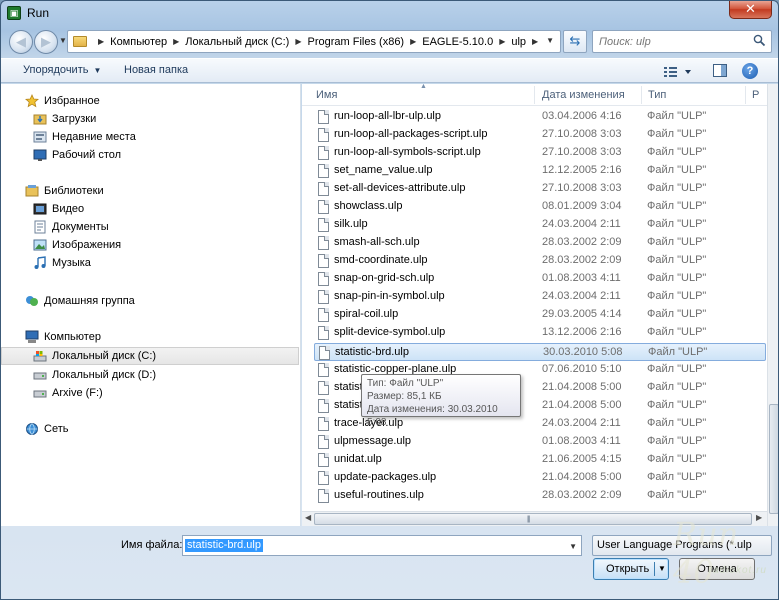 The height and width of the screenshot is (600, 779). Describe the element at coordinates (540, 207) in the screenshot. I see `file-row: showclass.ulp 08.01.2009 3:04 Файл "ULP"` at that location.